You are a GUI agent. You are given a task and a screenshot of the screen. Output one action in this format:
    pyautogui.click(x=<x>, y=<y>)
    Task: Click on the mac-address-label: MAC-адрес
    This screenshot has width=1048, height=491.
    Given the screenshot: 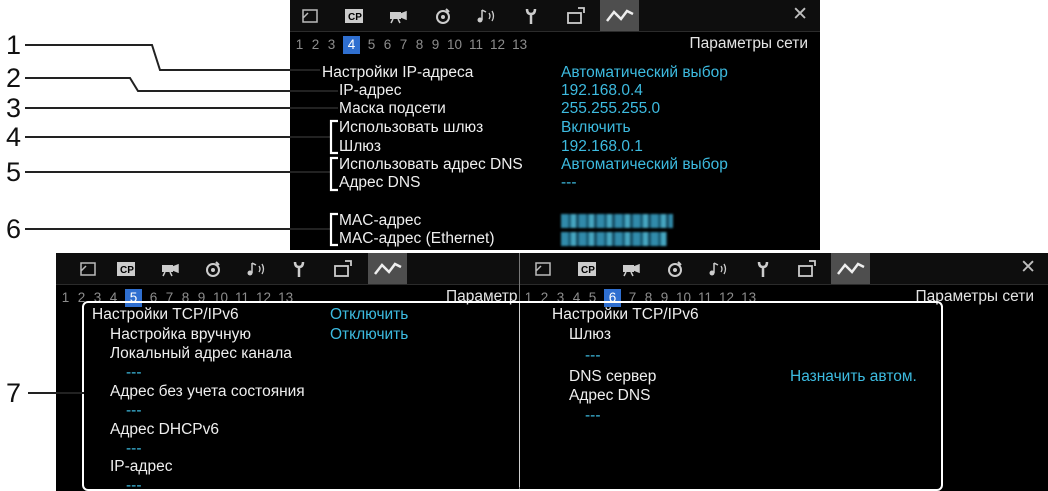 What is the action you would take?
    pyautogui.click(x=380, y=220)
    